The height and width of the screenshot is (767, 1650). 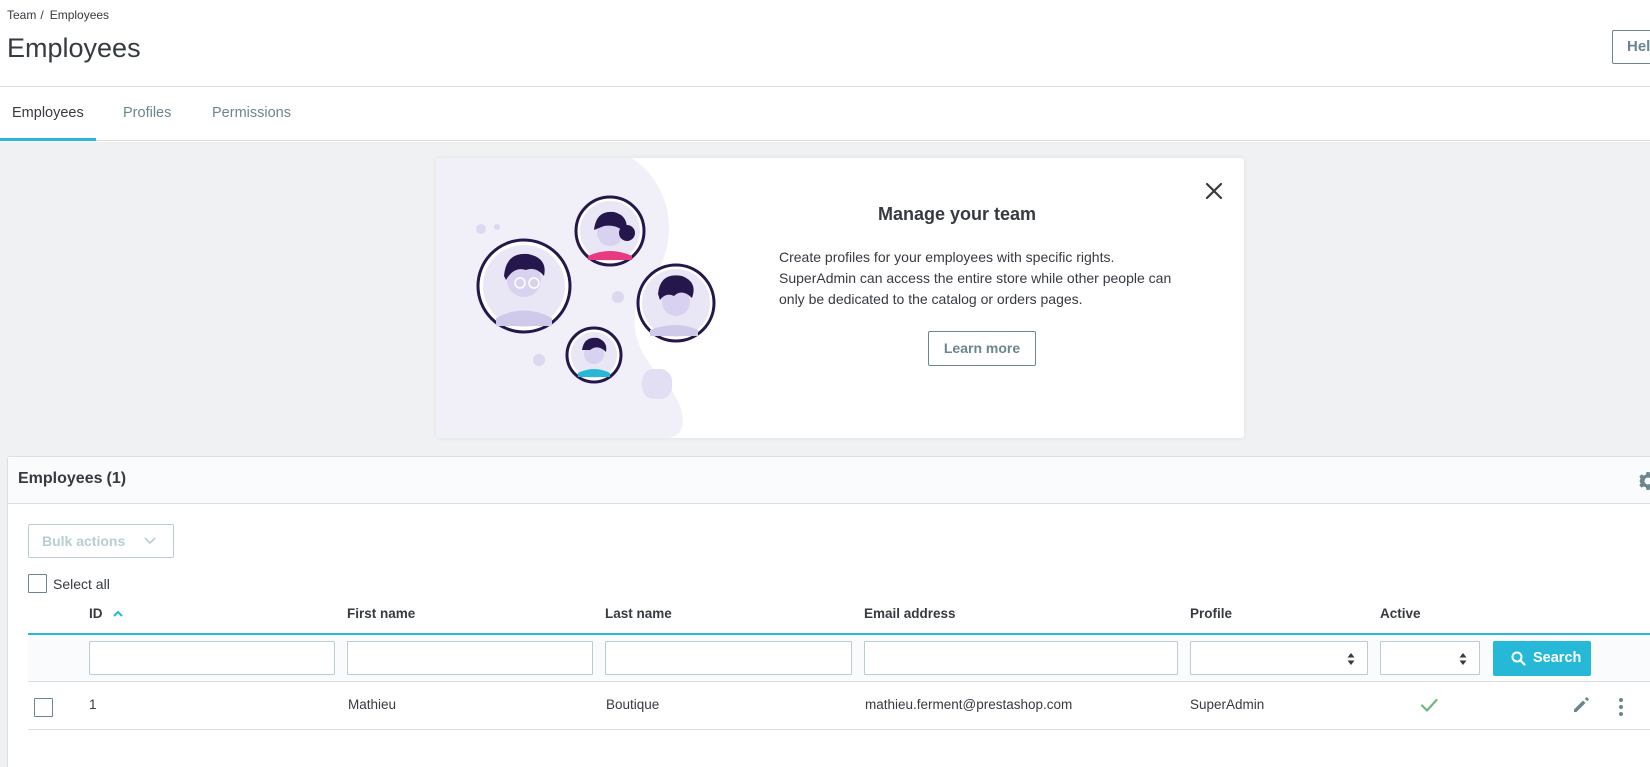 I want to click on select-all-checkbox, so click(x=37, y=583).